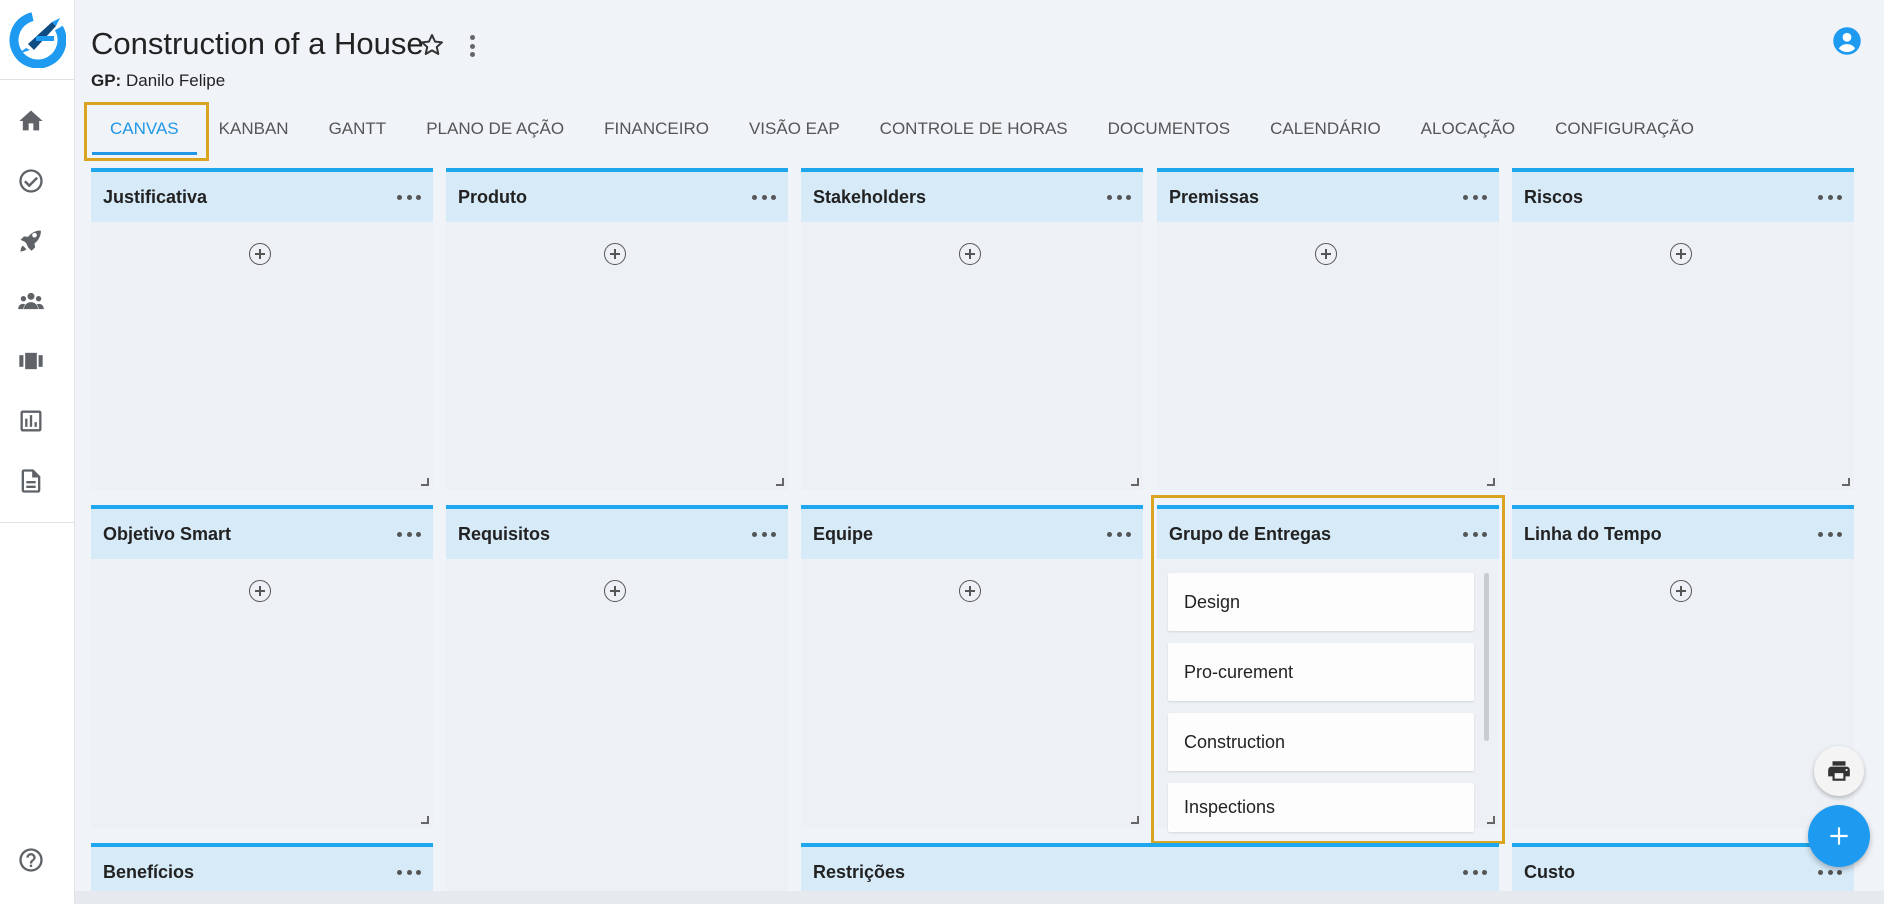  What do you see at coordinates (843, 533) in the screenshot?
I see `card-title: Equipe` at bounding box center [843, 533].